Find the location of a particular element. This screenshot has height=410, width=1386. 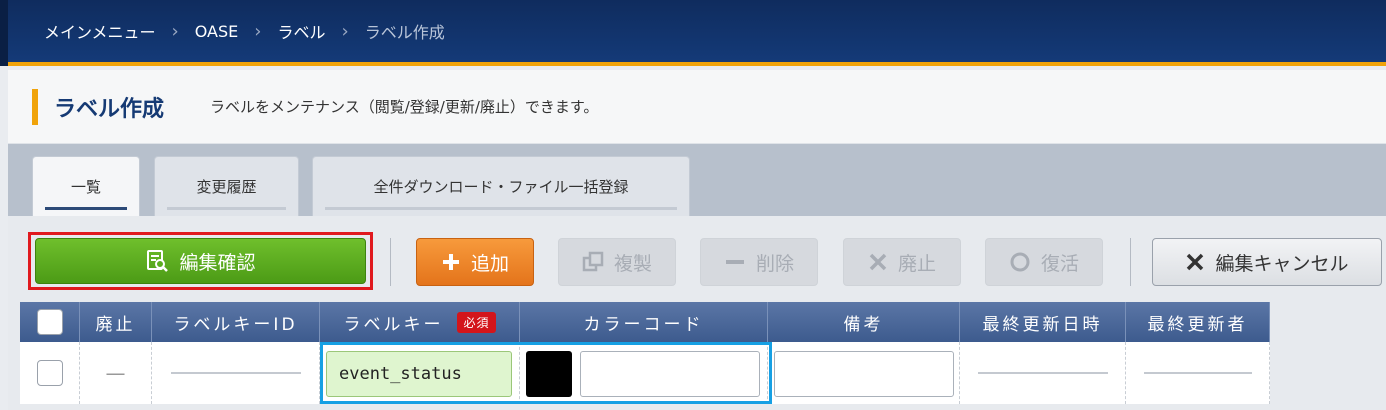

header-remarks: 備考 is located at coordinates (864, 322).